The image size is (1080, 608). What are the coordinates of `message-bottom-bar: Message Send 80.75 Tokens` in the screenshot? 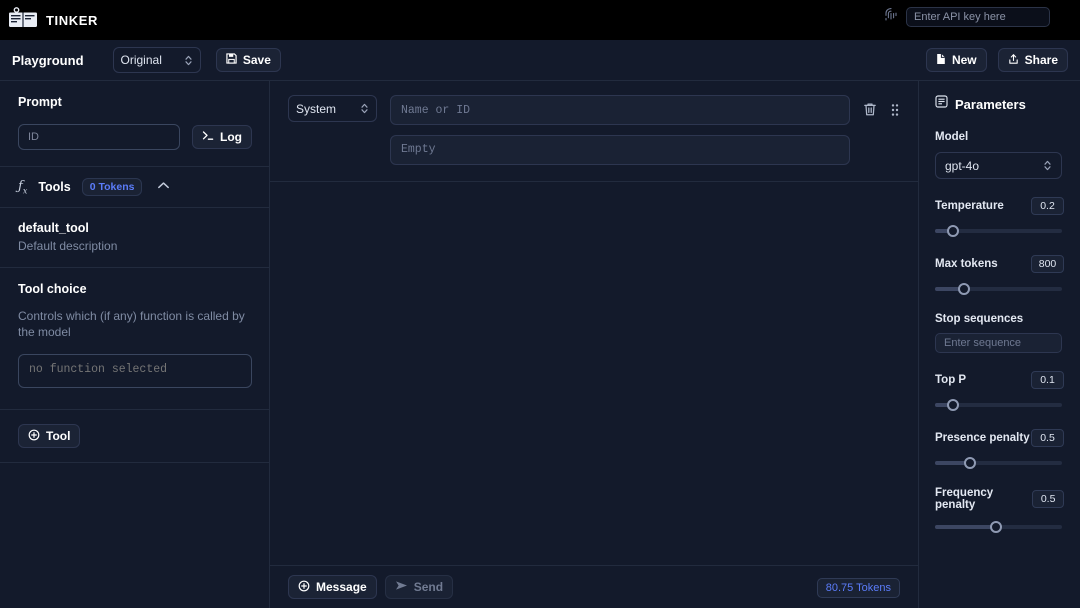 It's located at (594, 586).